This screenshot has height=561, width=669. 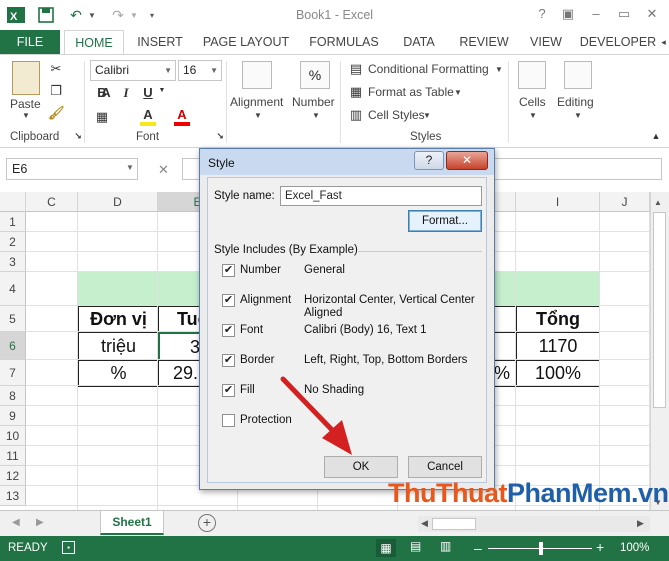 I want to click on fill-color-button: A, so click(x=148, y=116).